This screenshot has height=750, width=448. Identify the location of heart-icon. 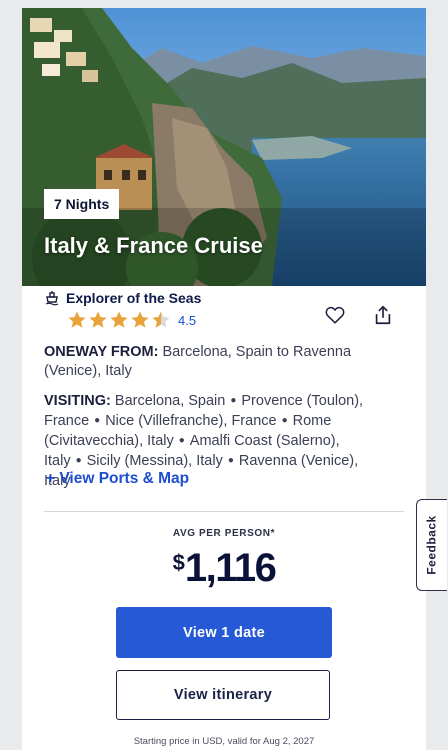
(335, 315).